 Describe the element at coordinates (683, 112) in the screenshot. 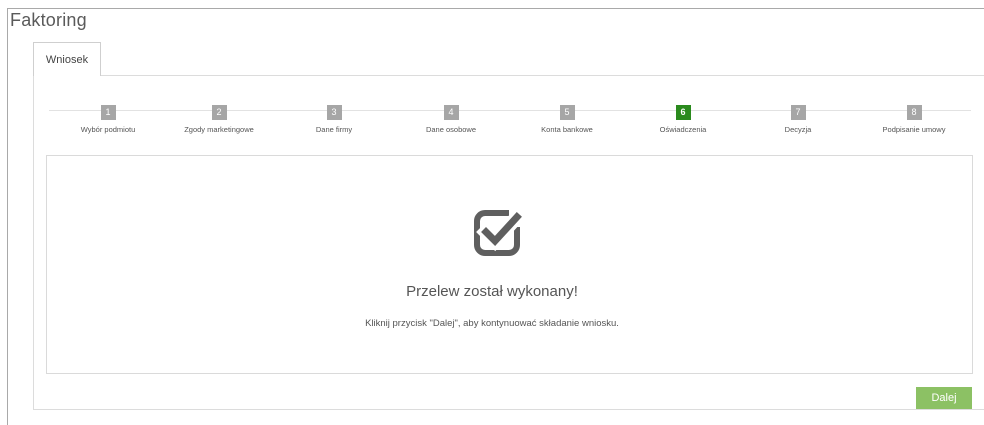

I see `step-number-active: 6` at that location.